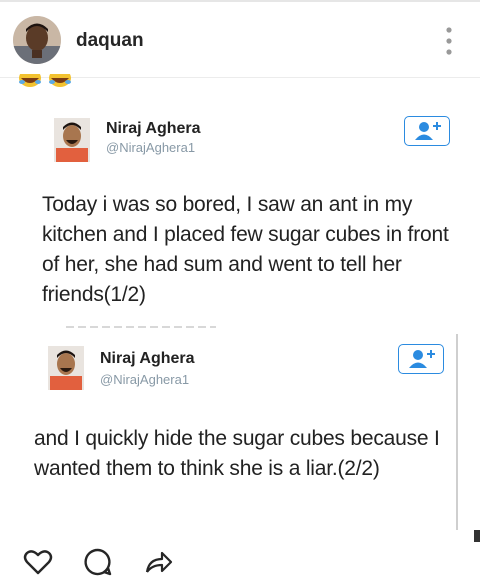 The width and height of the screenshot is (480, 586). Describe the element at coordinates (110, 41) in the screenshot. I see `poster-username: daquan` at that location.